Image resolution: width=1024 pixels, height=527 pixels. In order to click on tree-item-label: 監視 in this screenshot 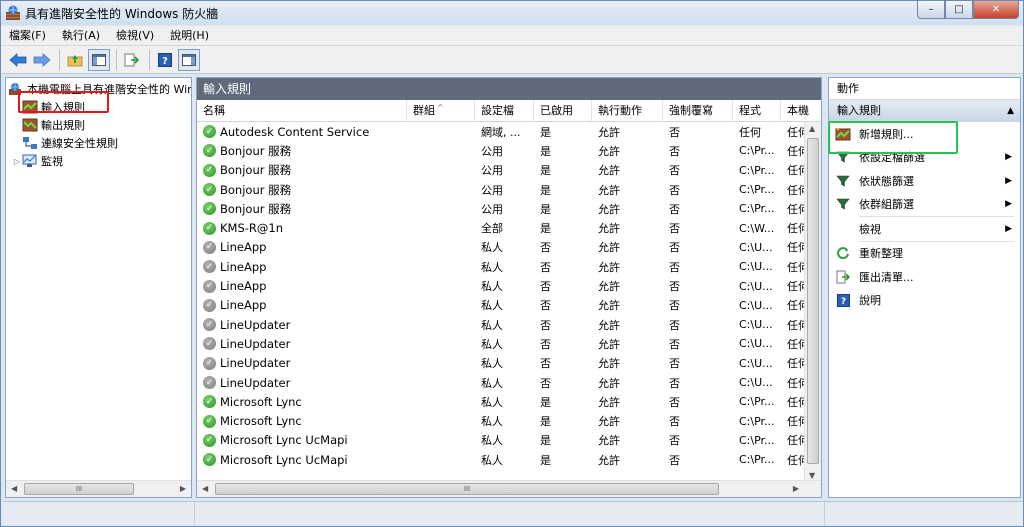, I will do `click(52, 161)`.